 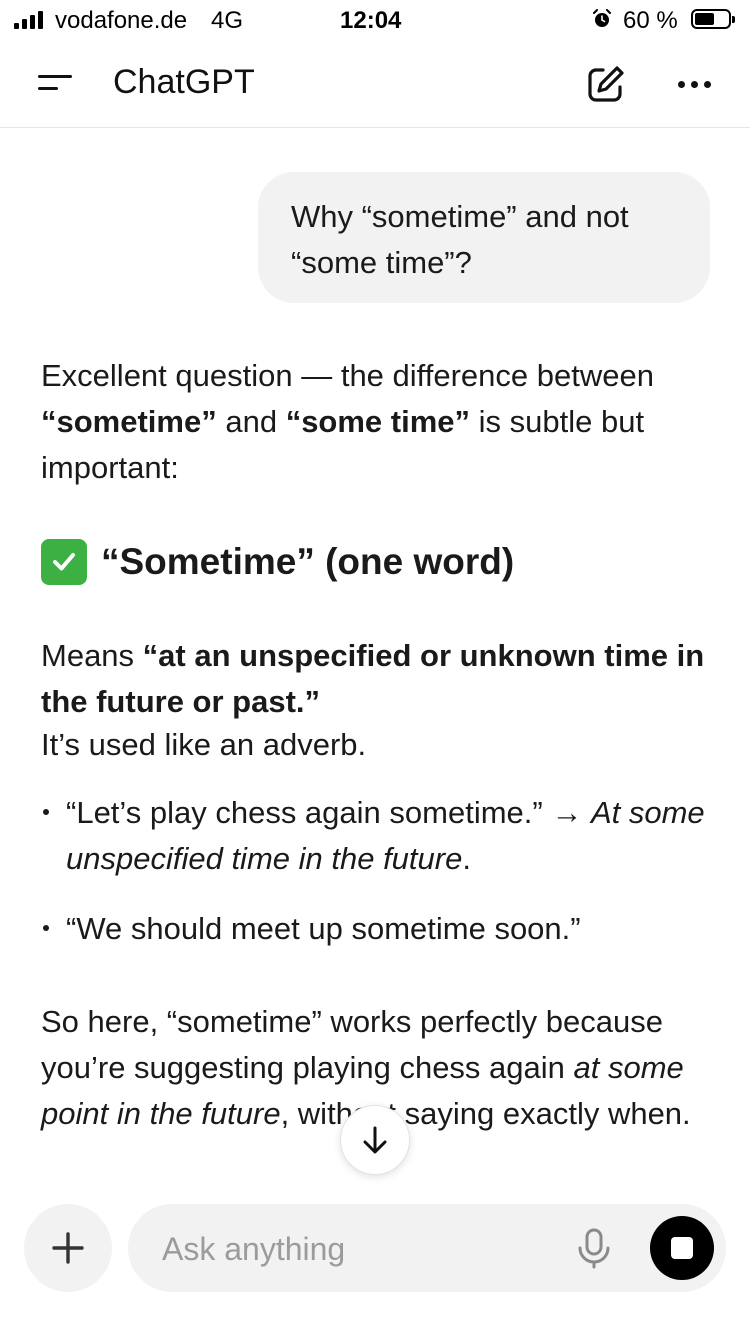 I want to click on arrow-down-icon, so click(x=375, y=1140).